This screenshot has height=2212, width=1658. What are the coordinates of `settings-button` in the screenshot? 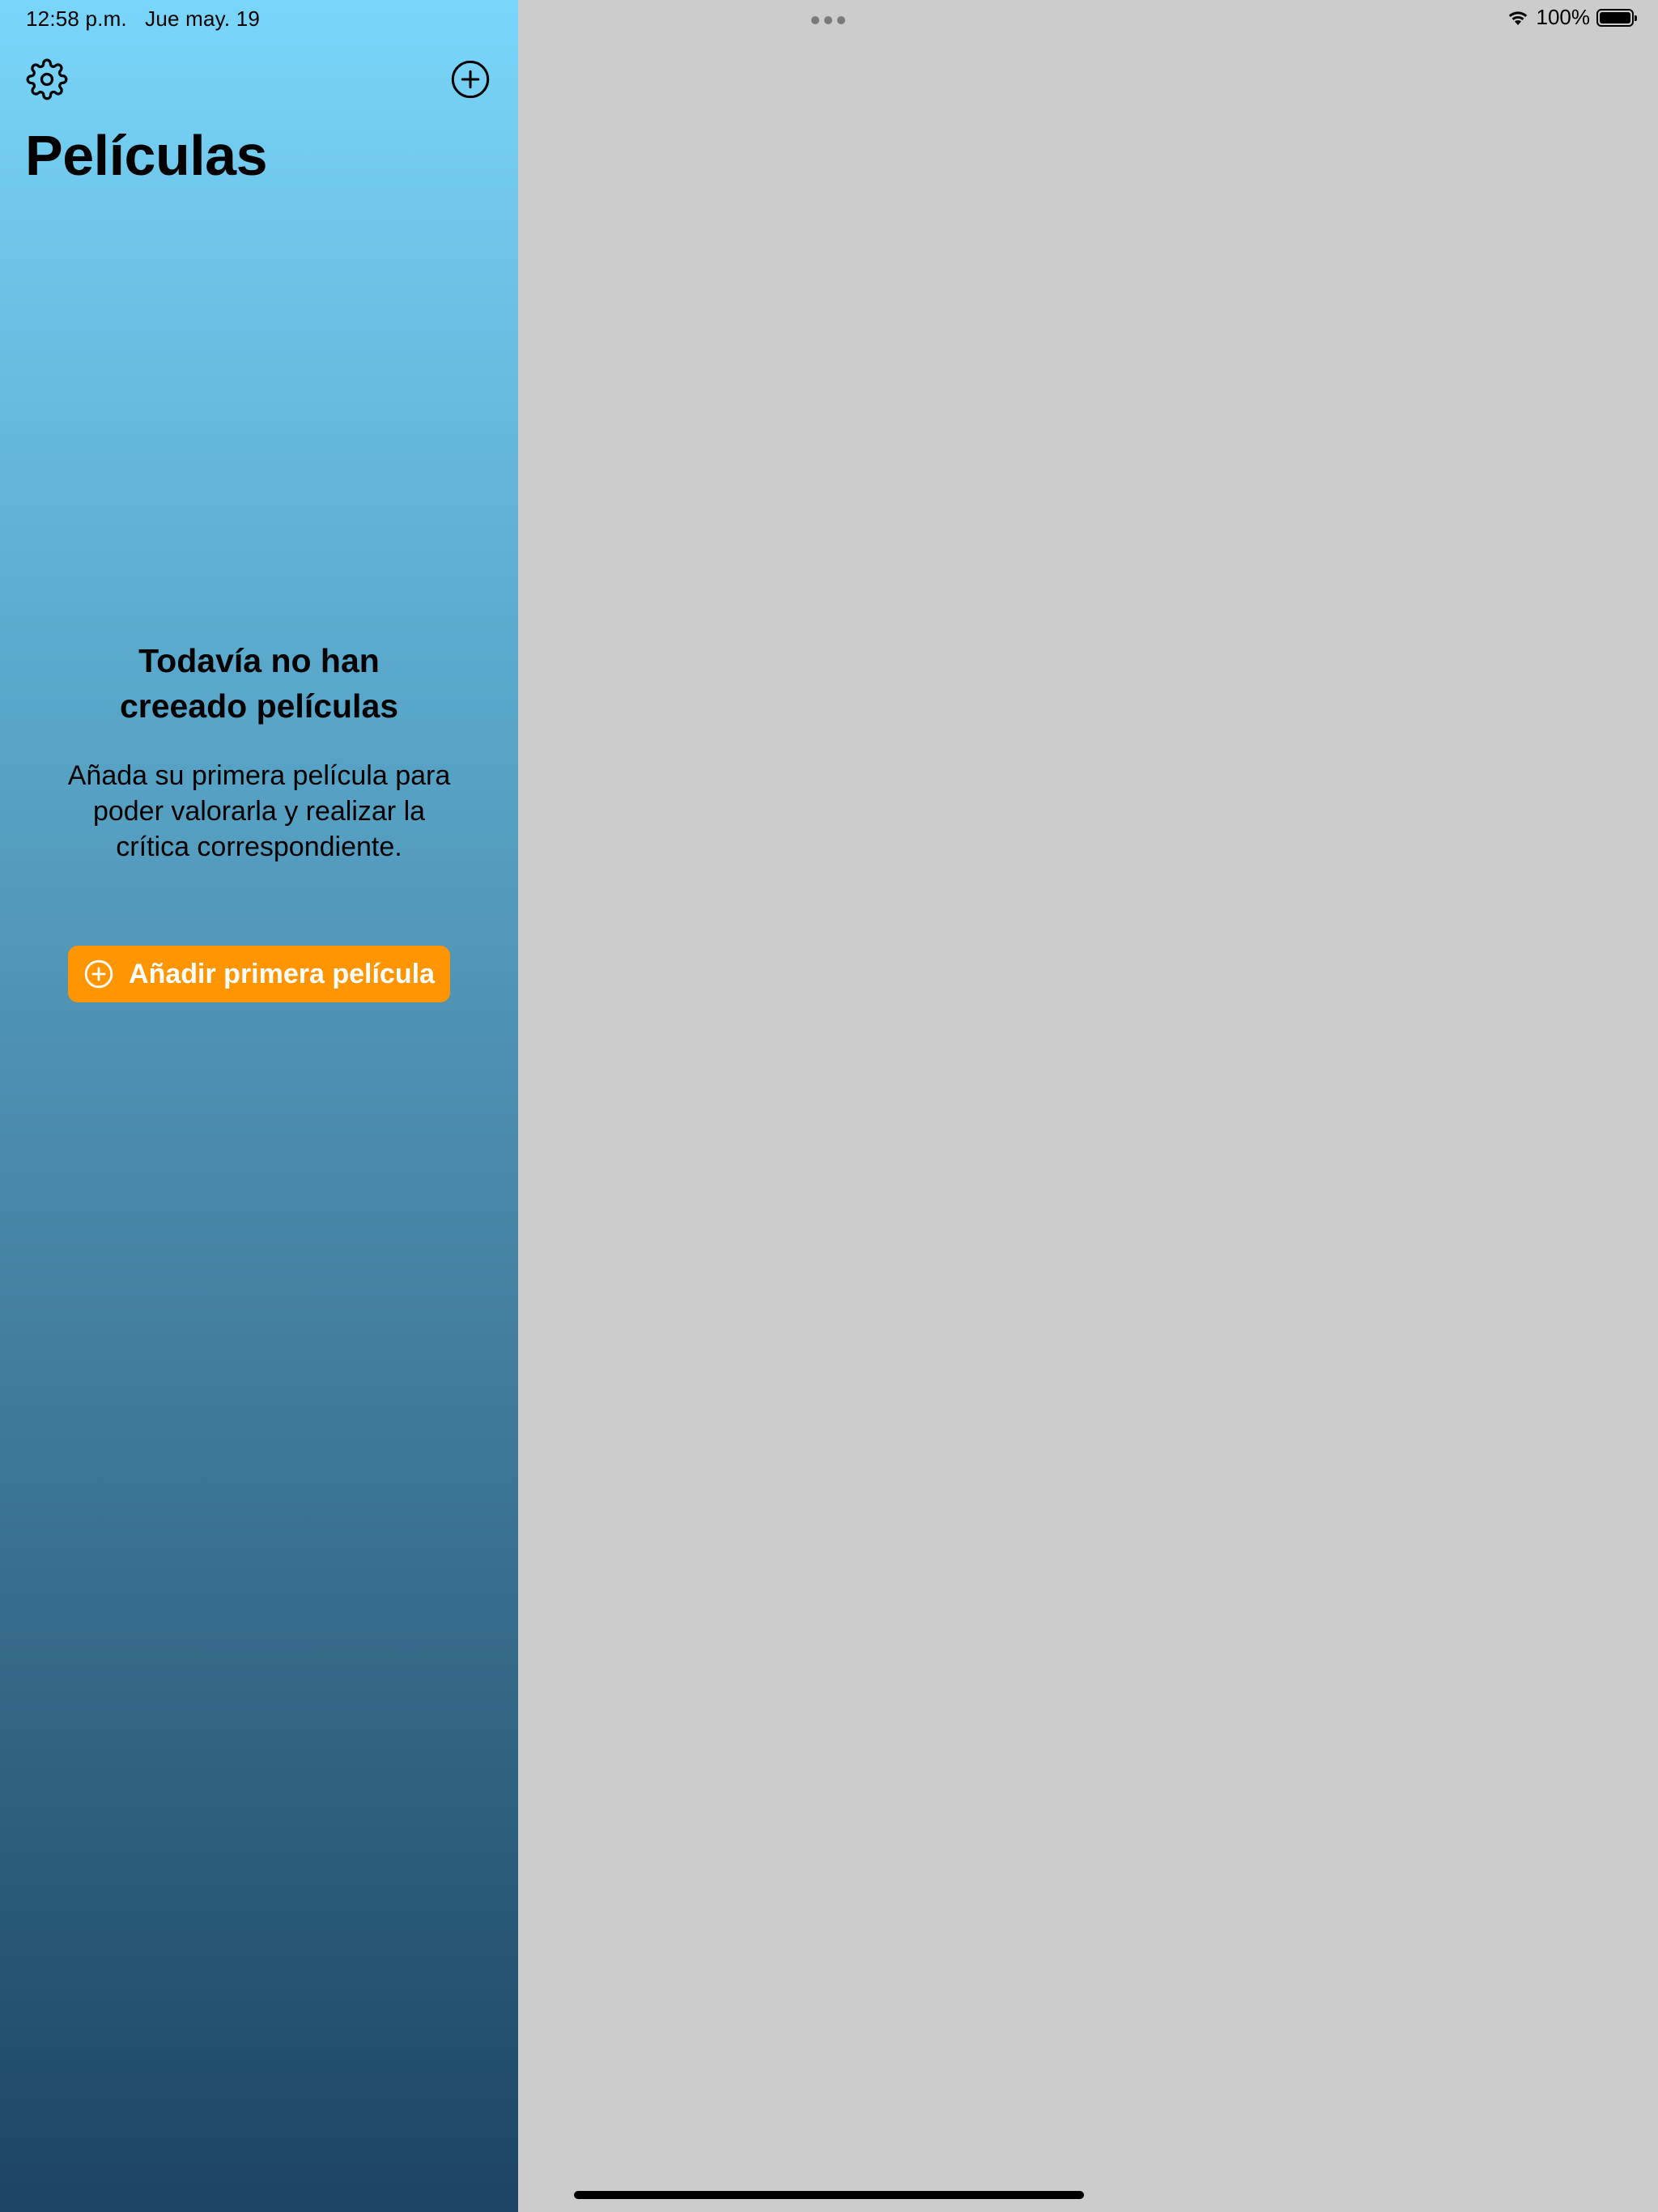 It's located at (47, 79).